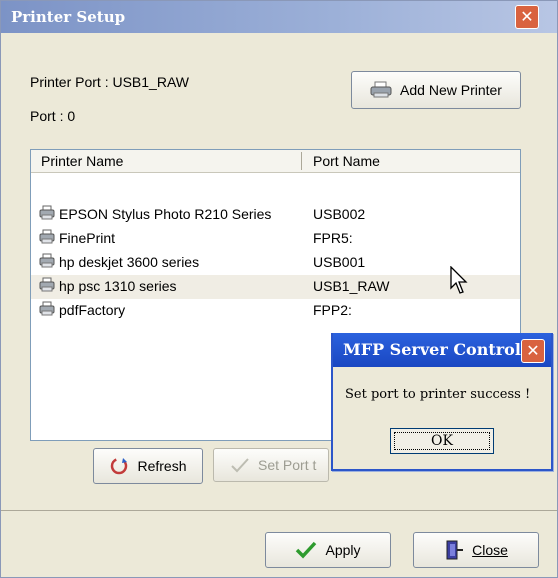  Describe the element at coordinates (87, 238) in the screenshot. I see `printer-name-cell: FinePrint` at that location.